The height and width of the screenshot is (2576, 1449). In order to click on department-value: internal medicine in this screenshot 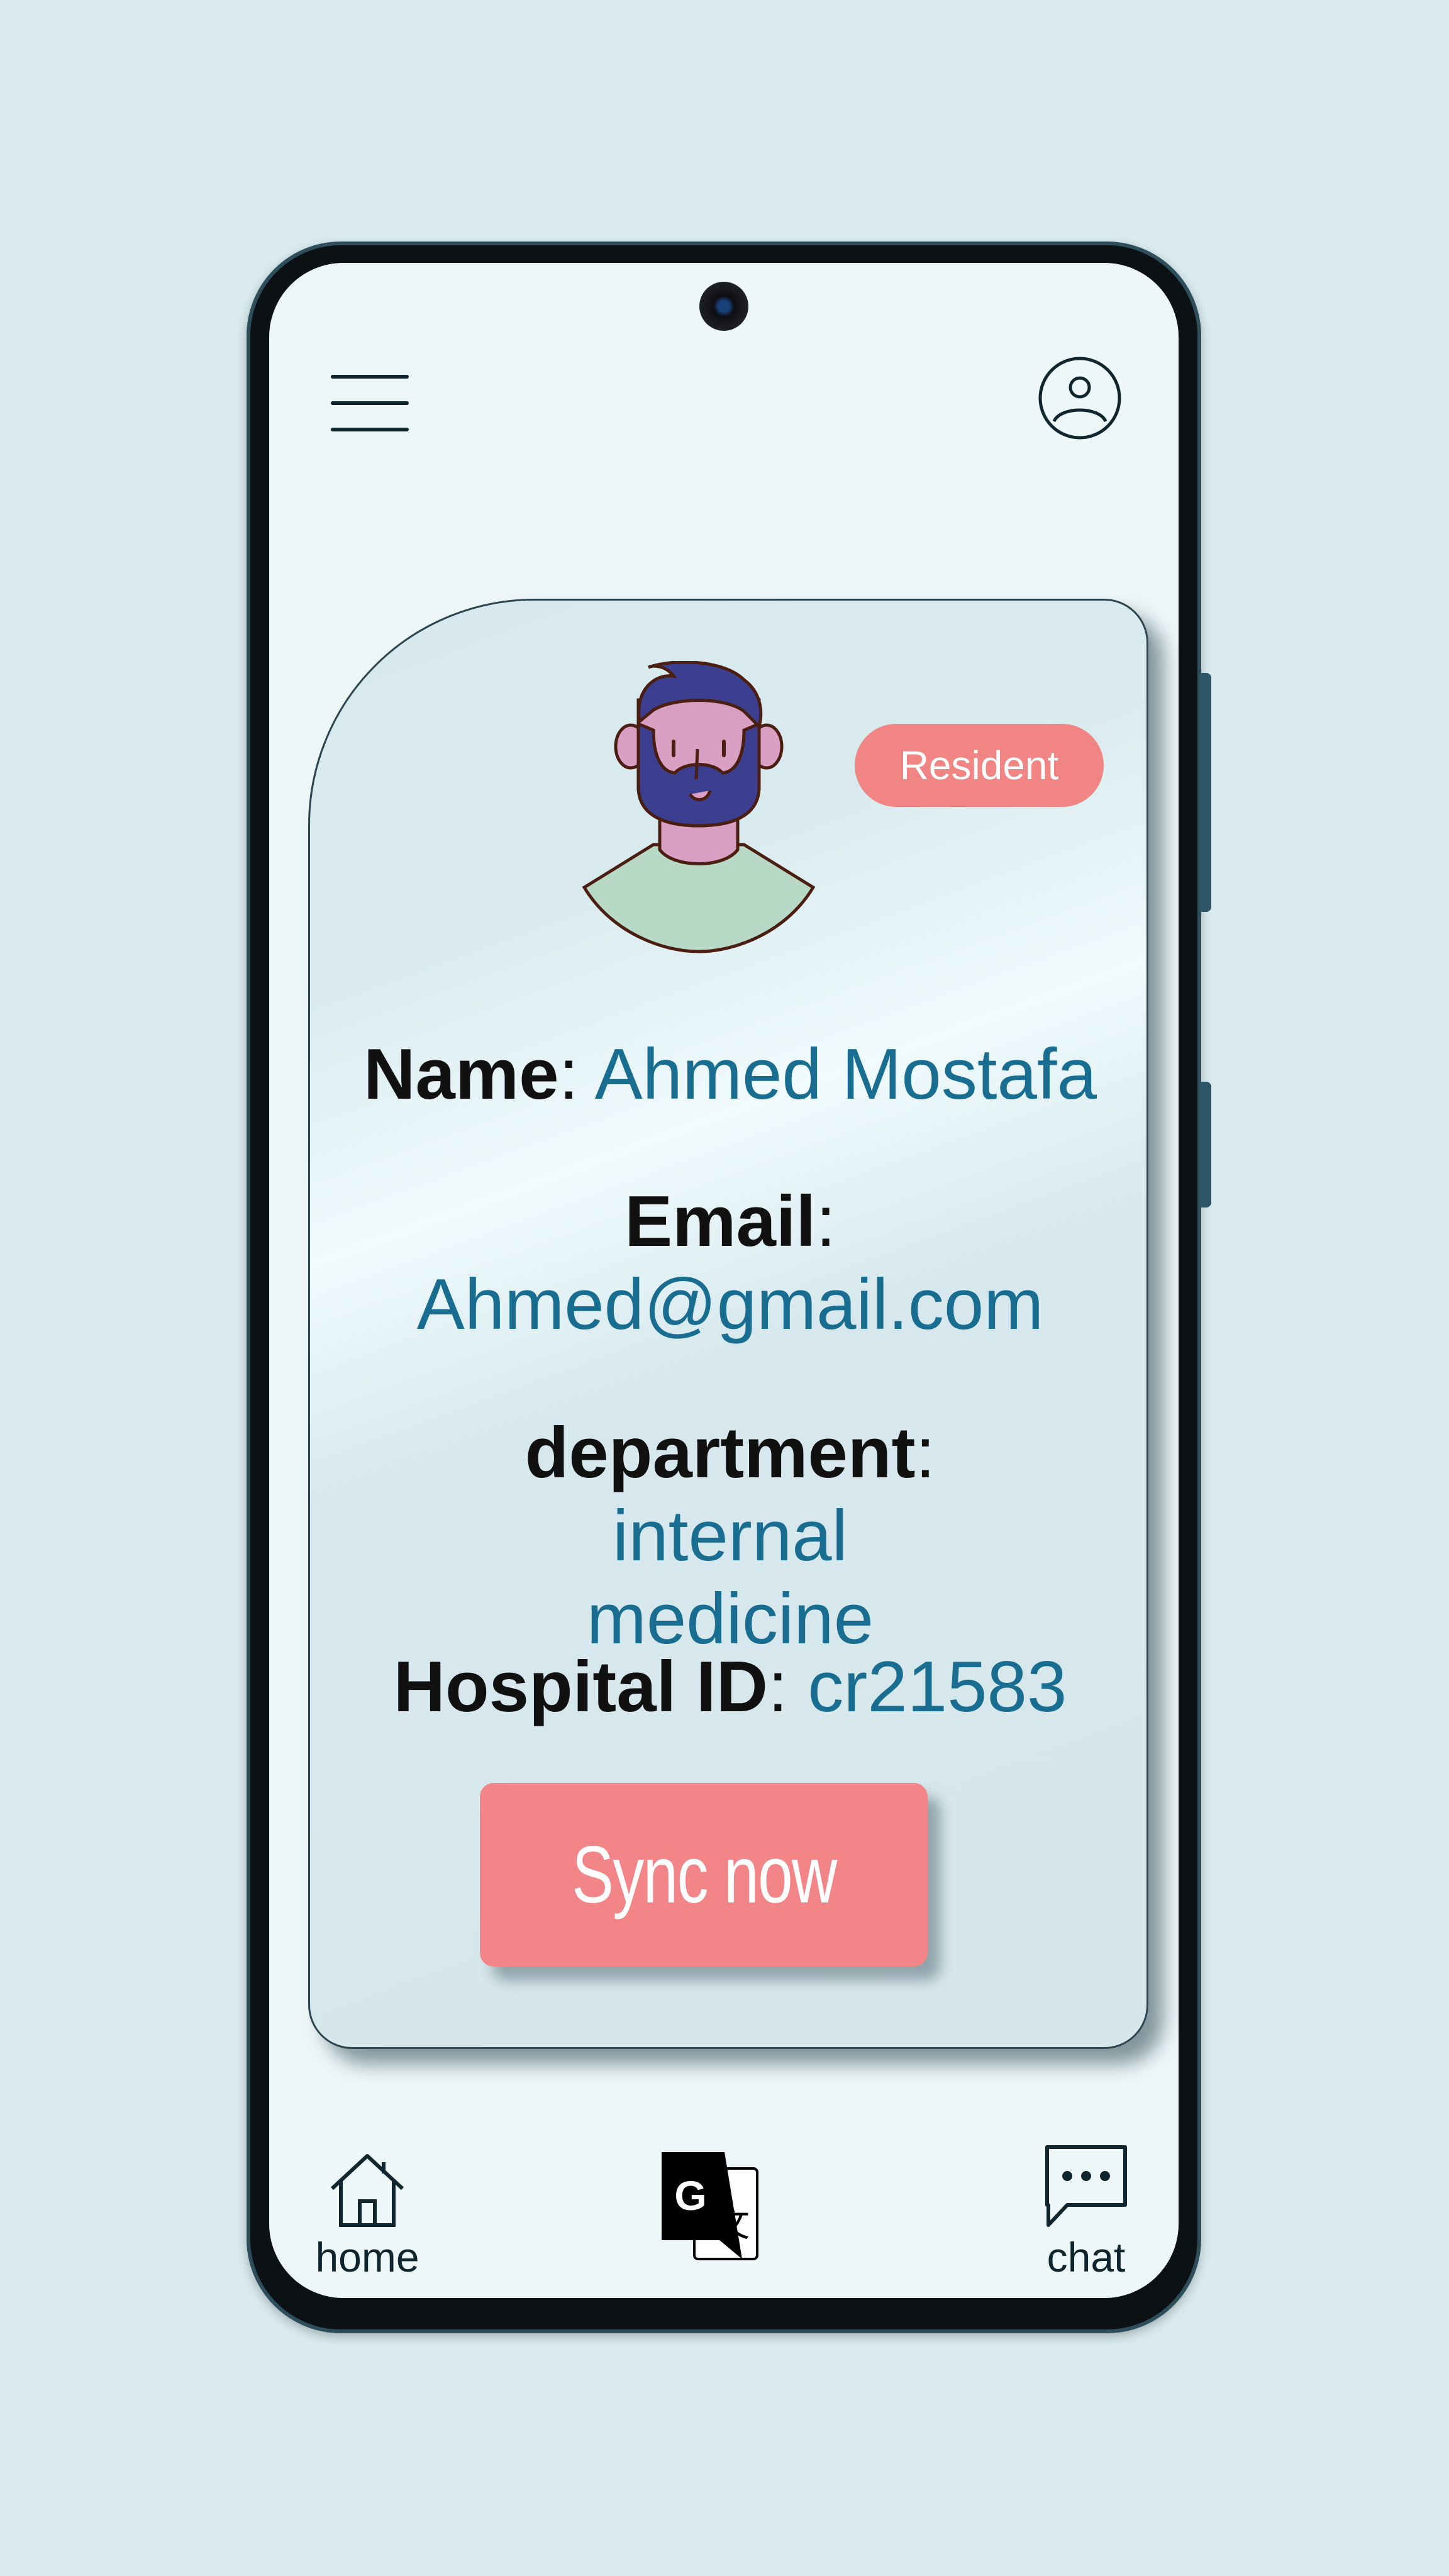, I will do `click(730, 1577)`.